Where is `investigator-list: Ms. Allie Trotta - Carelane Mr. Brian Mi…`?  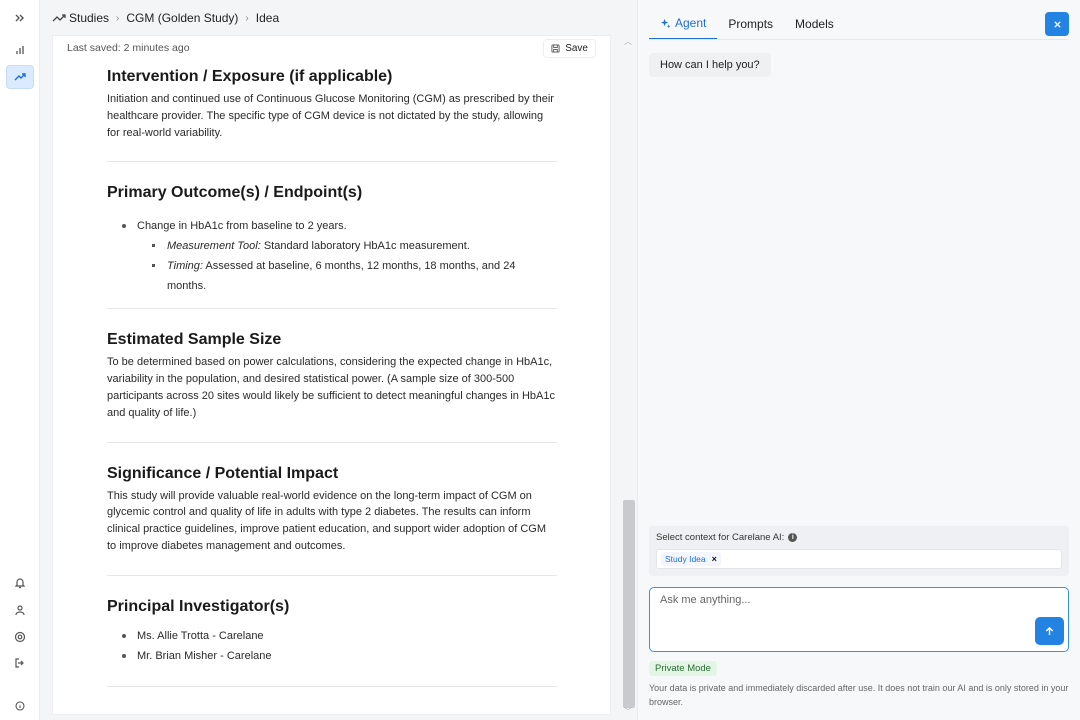
investigator-list: Ms. Allie Trotta - Carelane Mr. Brian Mi… is located at coordinates (331, 646).